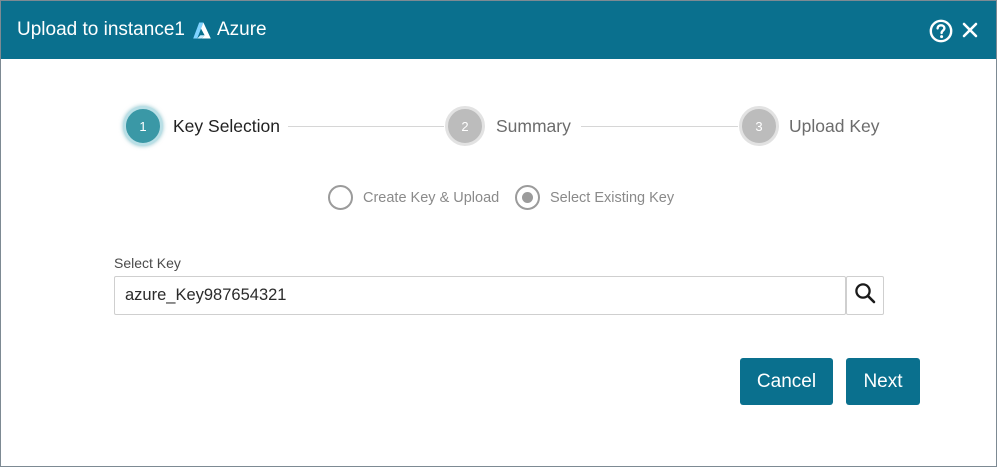 The height and width of the screenshot is (467, 997). I want to click on radio-dot, so click(527, 197).